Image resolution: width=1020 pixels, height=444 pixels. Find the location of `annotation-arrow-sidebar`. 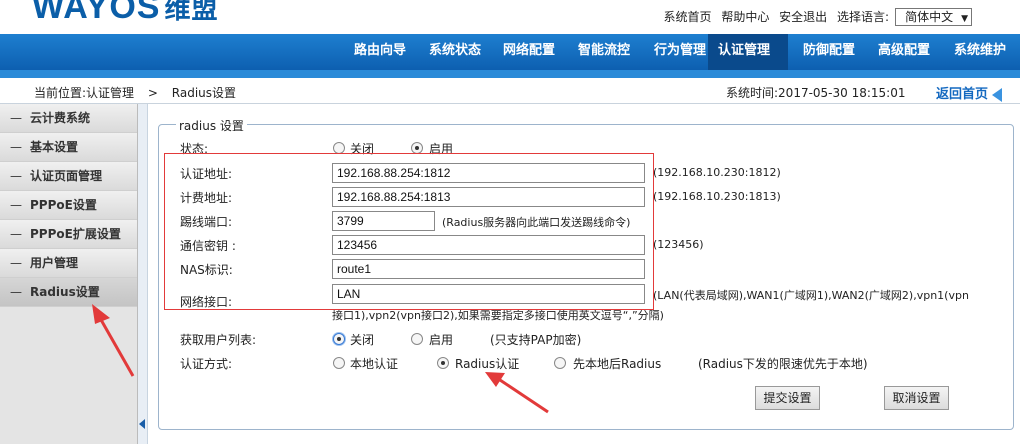

annotation-arrow-sidebar is located at coordinates (113, 340).